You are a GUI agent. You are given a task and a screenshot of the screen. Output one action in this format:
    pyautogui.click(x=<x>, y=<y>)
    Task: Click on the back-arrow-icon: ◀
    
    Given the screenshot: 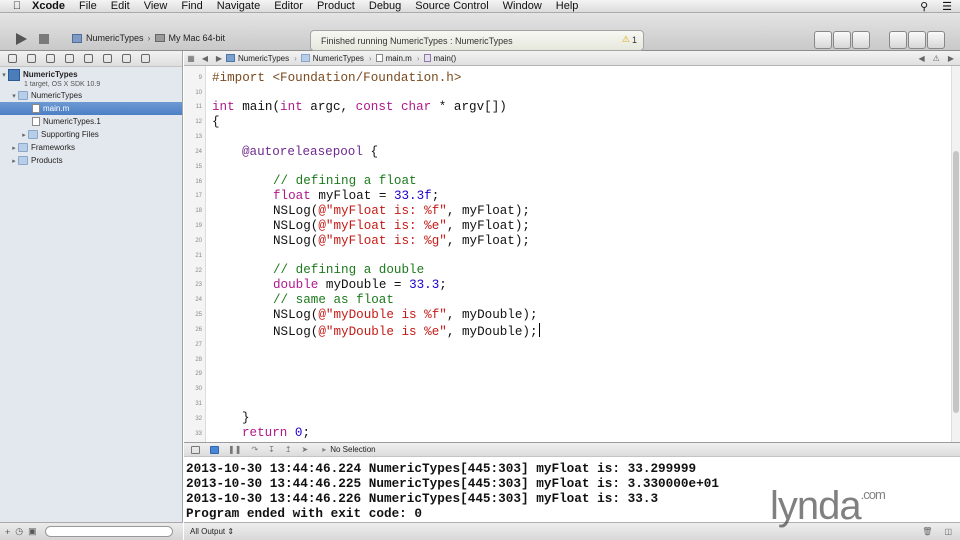 What is the action you would take?
    pyautogui.click(x=205, y=58)
    